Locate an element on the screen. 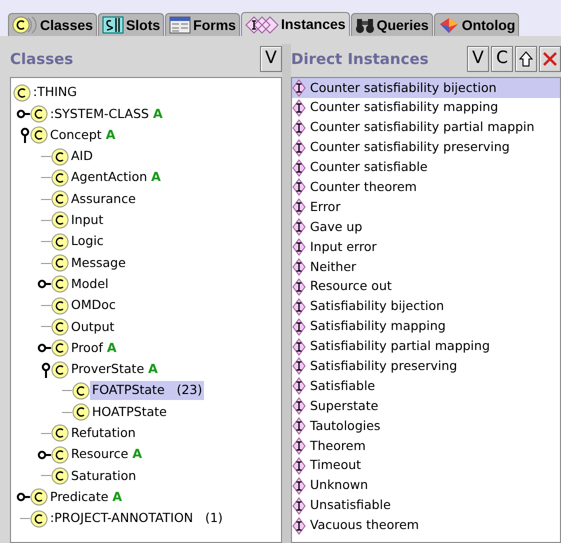  tab: Queries is located at coordinates (391, 24).